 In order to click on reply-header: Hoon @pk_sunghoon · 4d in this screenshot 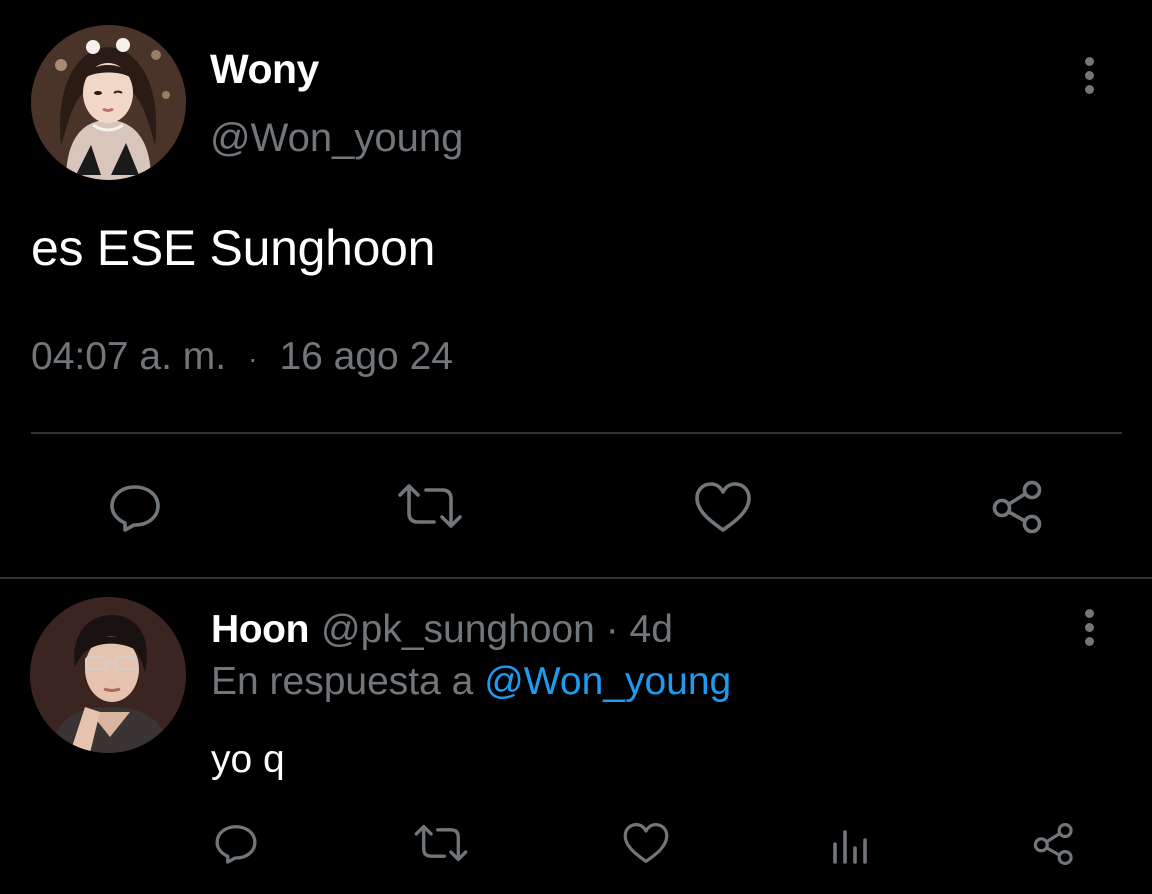, I will do `click(442, 630)`.